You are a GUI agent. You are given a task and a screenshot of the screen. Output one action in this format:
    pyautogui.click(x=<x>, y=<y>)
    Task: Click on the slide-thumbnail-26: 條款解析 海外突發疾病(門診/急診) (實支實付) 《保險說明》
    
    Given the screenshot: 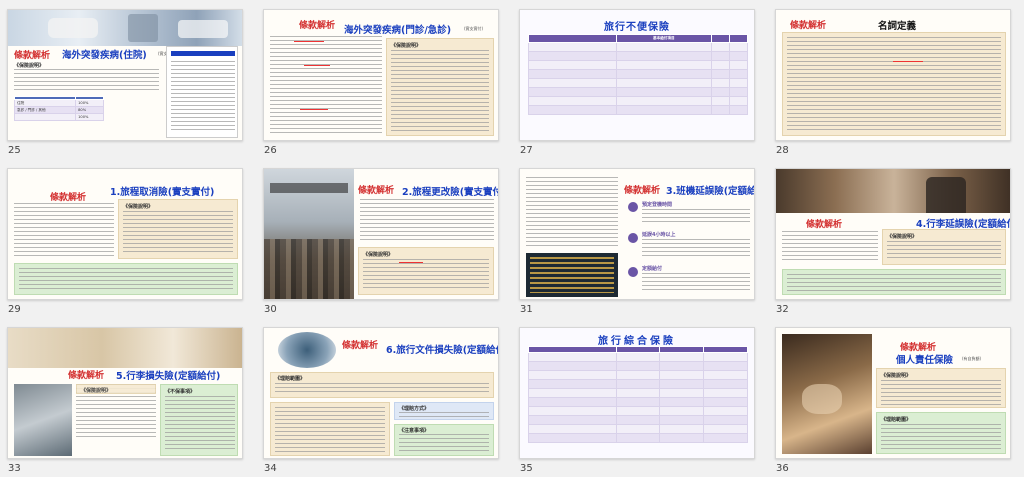 What is the action you would take?
    pyautogui.click(x=381, y=75)
    